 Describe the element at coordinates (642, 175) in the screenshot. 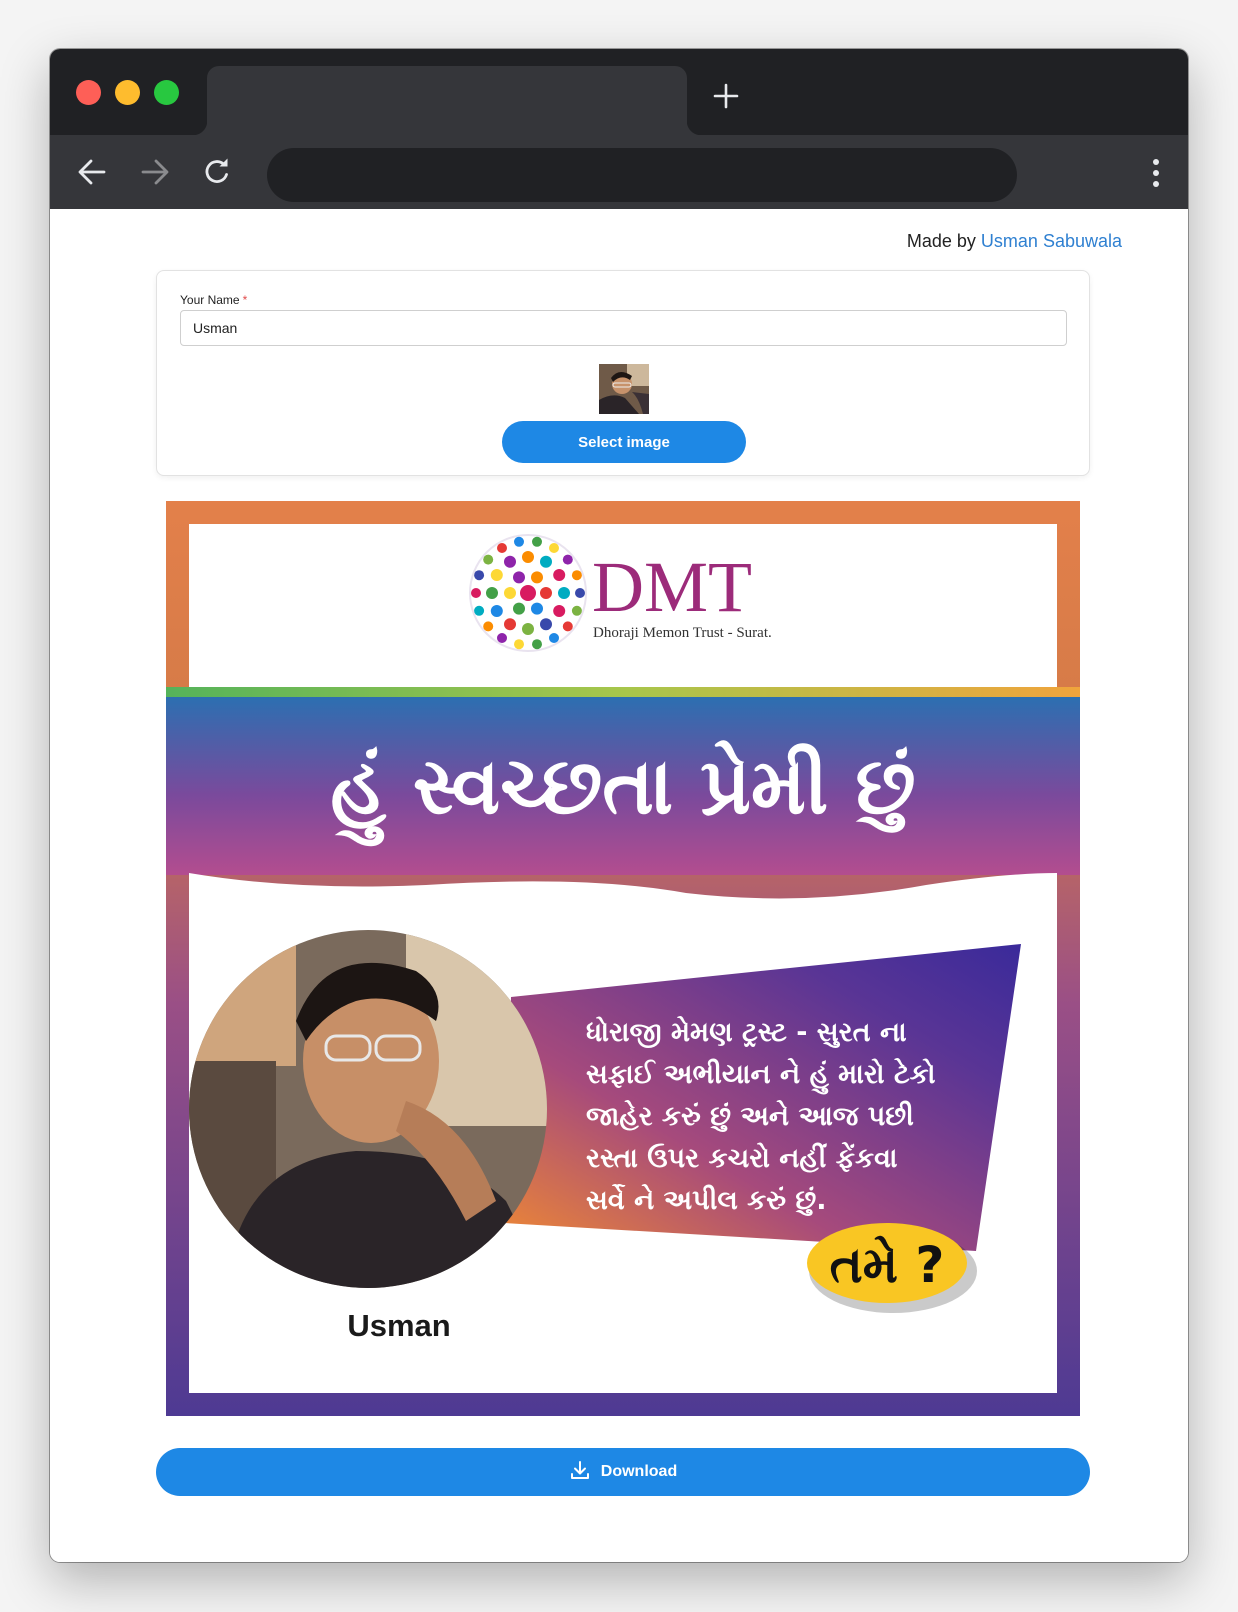

I see `address-bar` at that location.